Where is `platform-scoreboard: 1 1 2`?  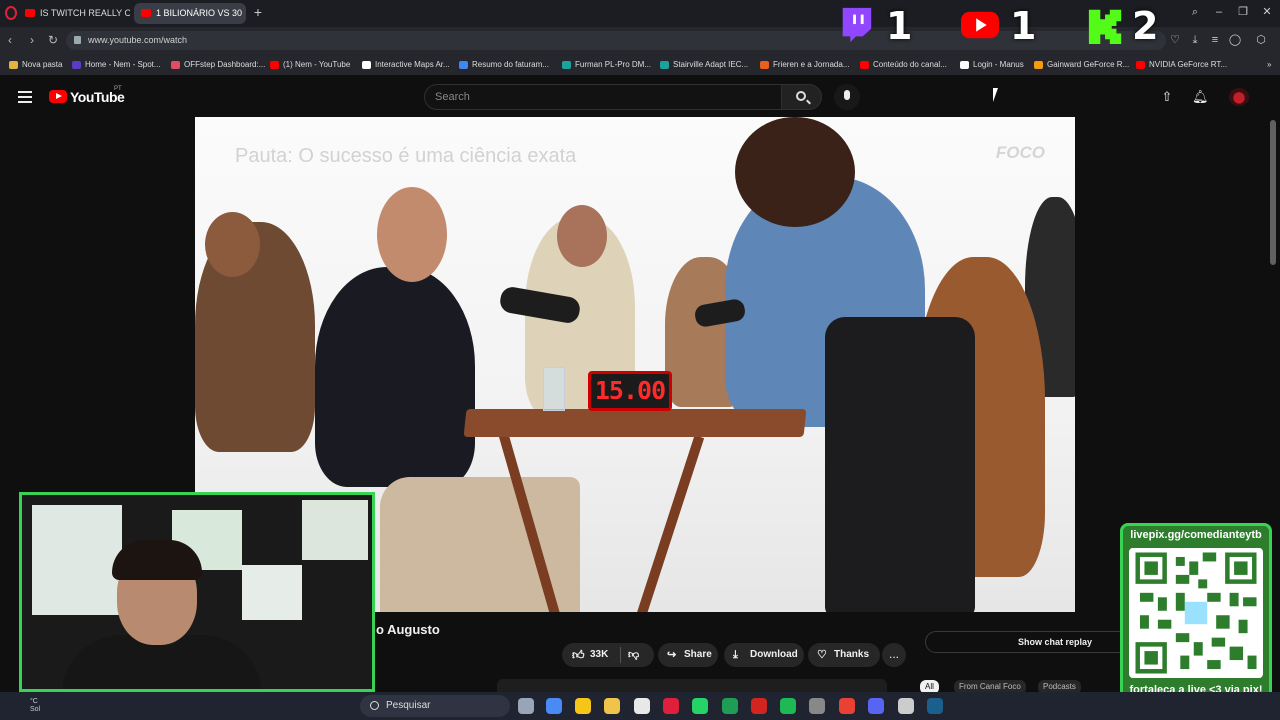 platform-scoreboard: 1 1 2 is located at coordinates (1000, 27).